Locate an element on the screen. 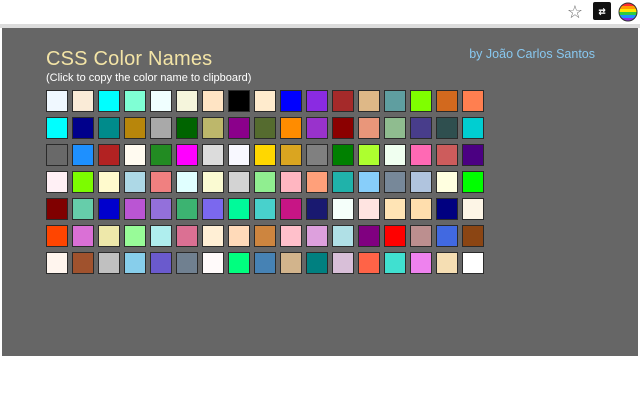 Image resolution: width=640 pixels, height=400 pixels. extension-icon: ⇄ is located at coordinates (602, 11).